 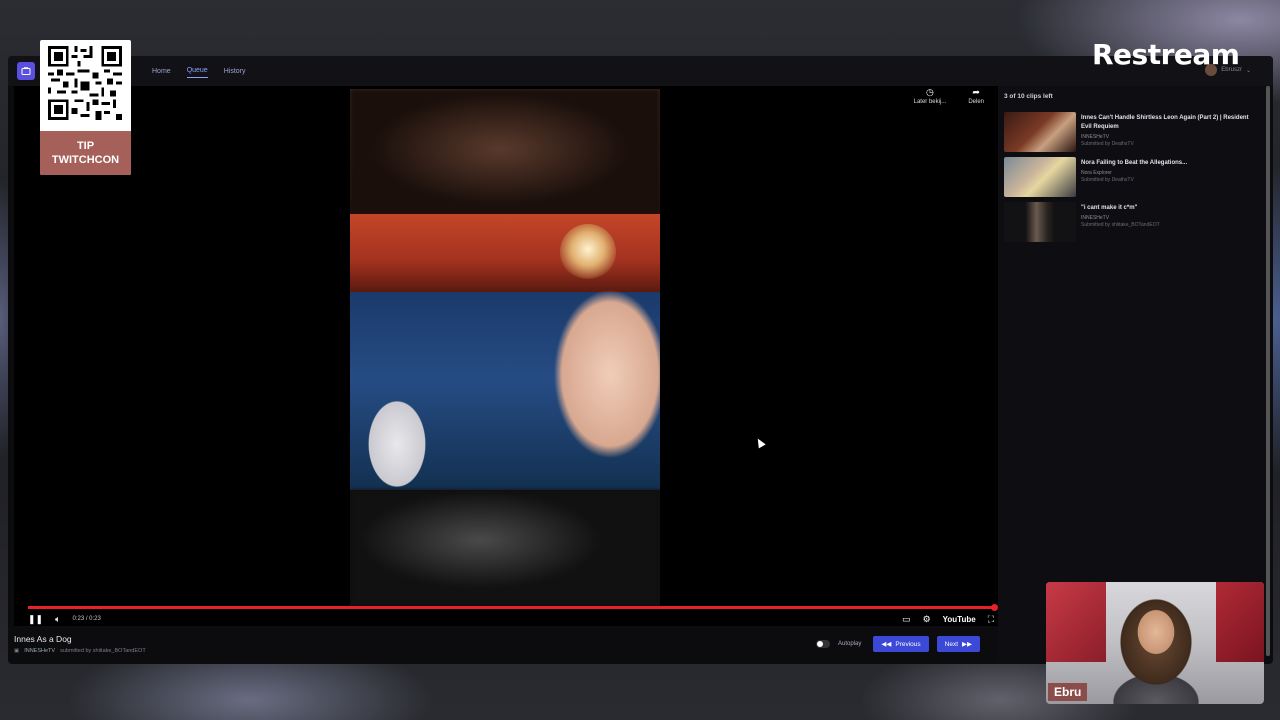 What do you see at coordinates (85, 153) in the screenshot?
I see `qr-code-label: TIP TWITCHCON` at bounding box center [85, 153].